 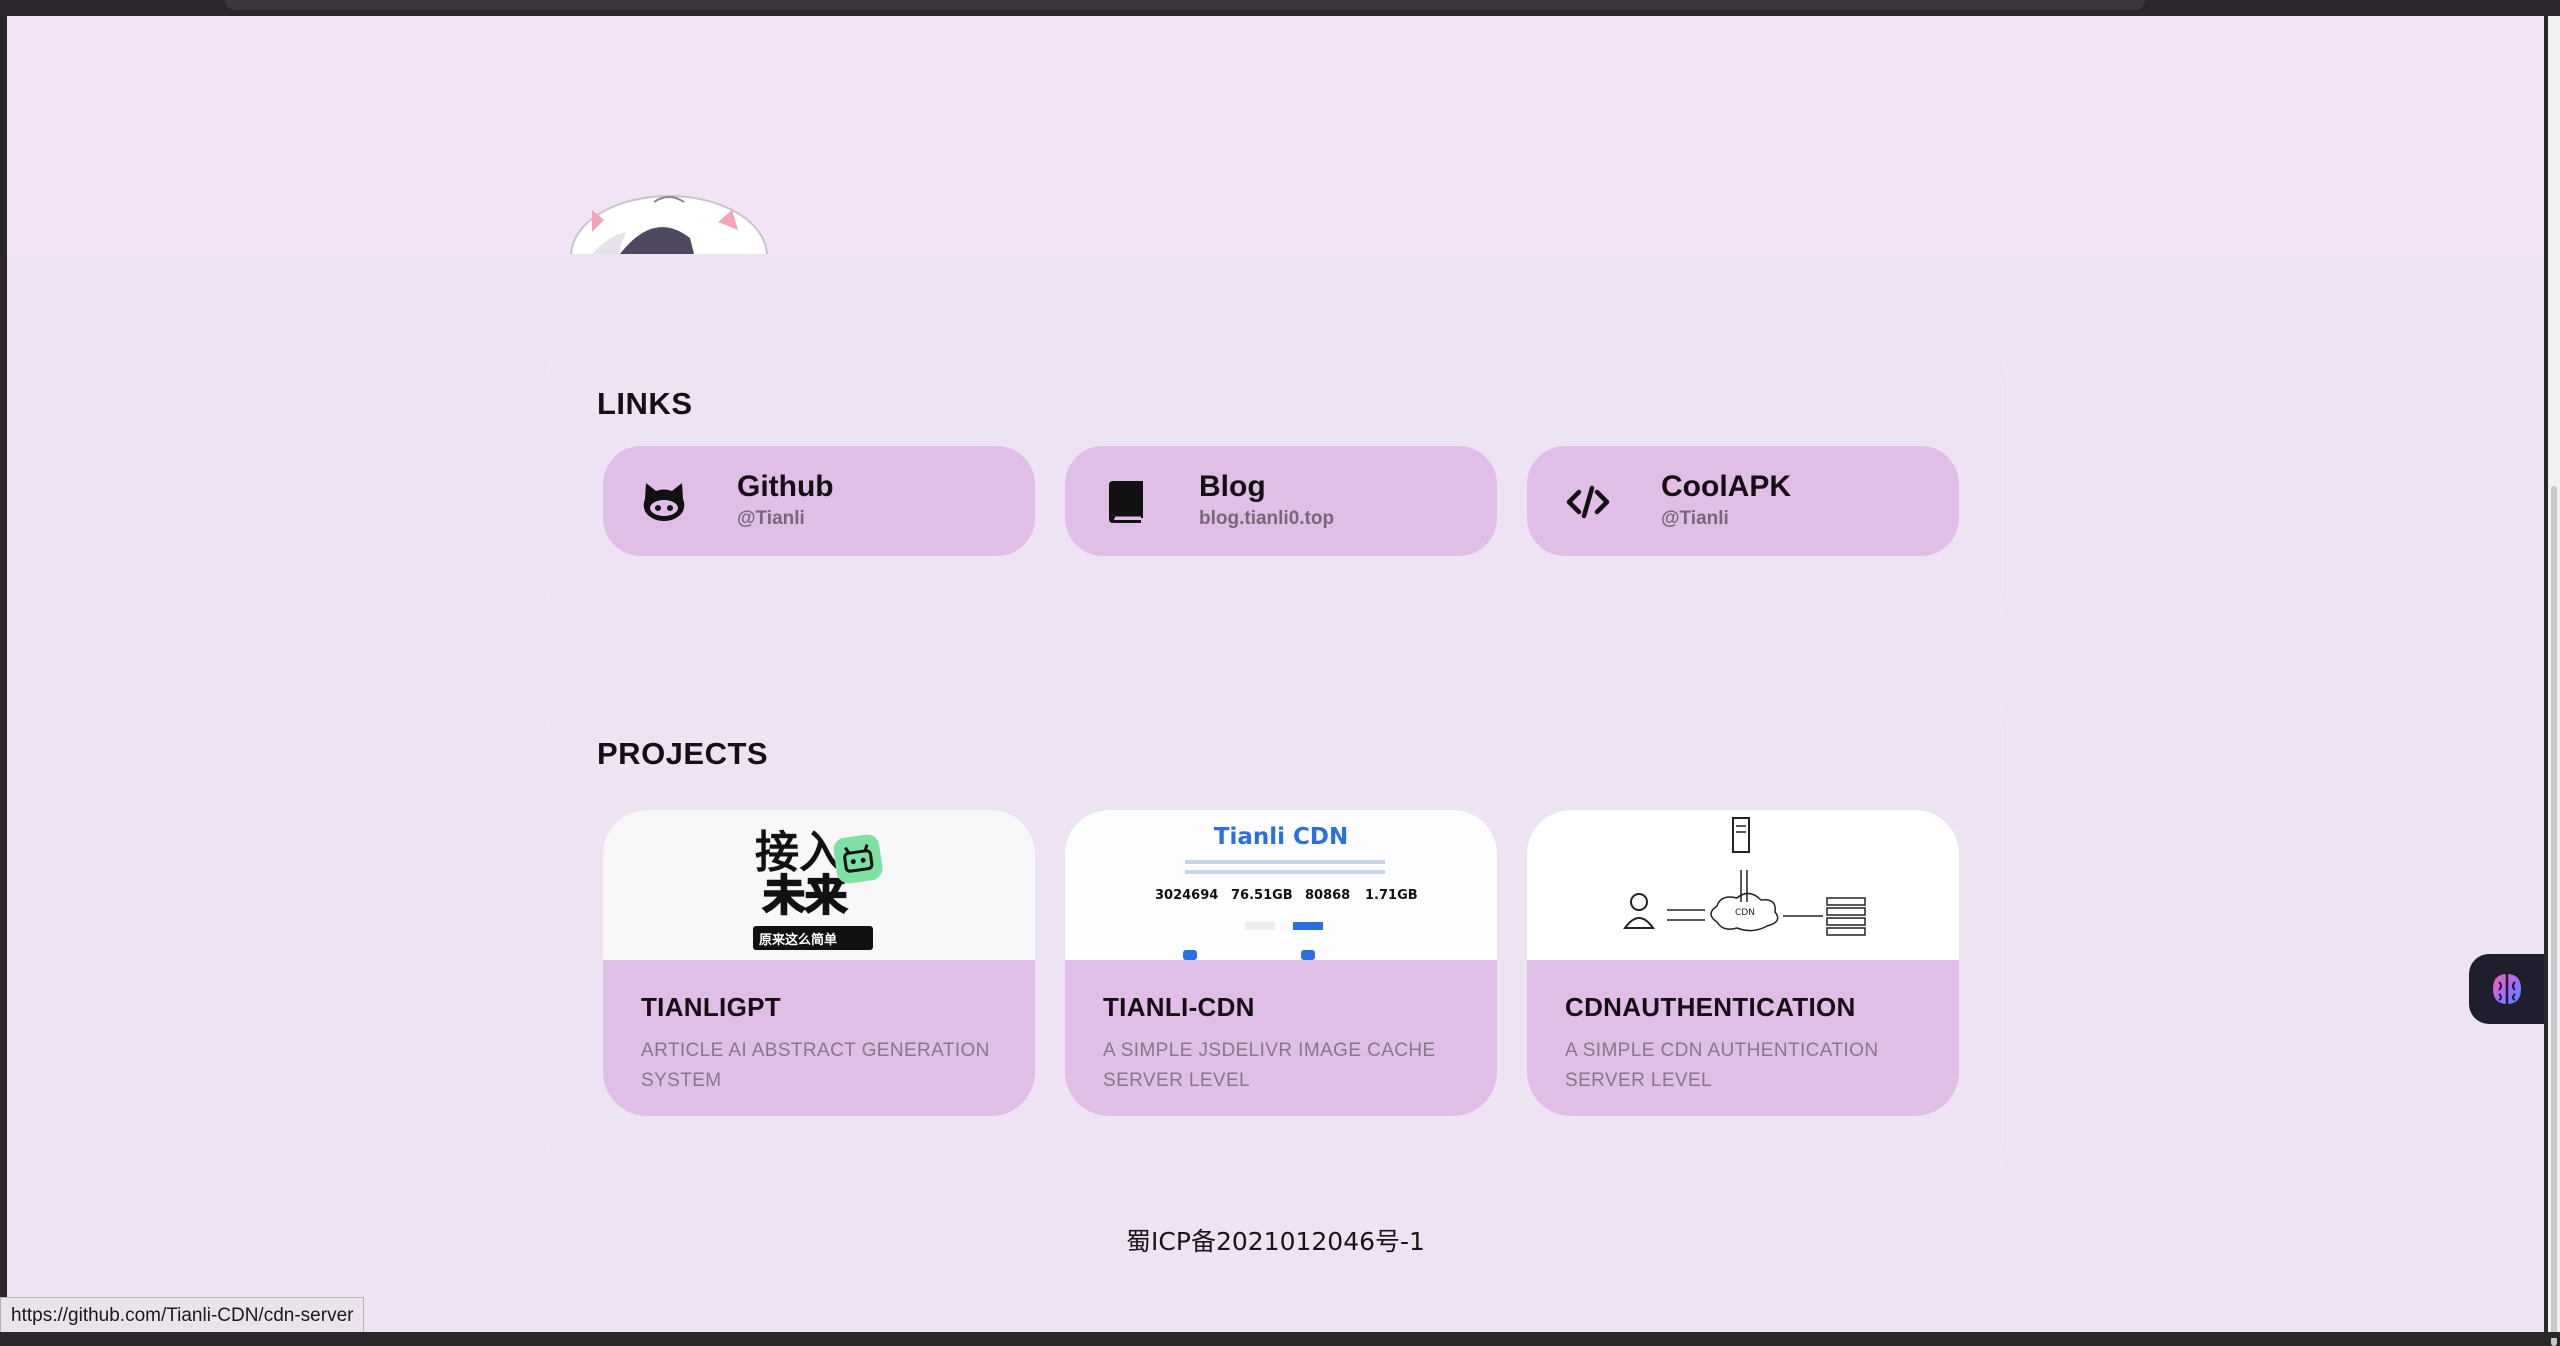 I want to click on link-title: Blog, so click(x=1232, y=486).